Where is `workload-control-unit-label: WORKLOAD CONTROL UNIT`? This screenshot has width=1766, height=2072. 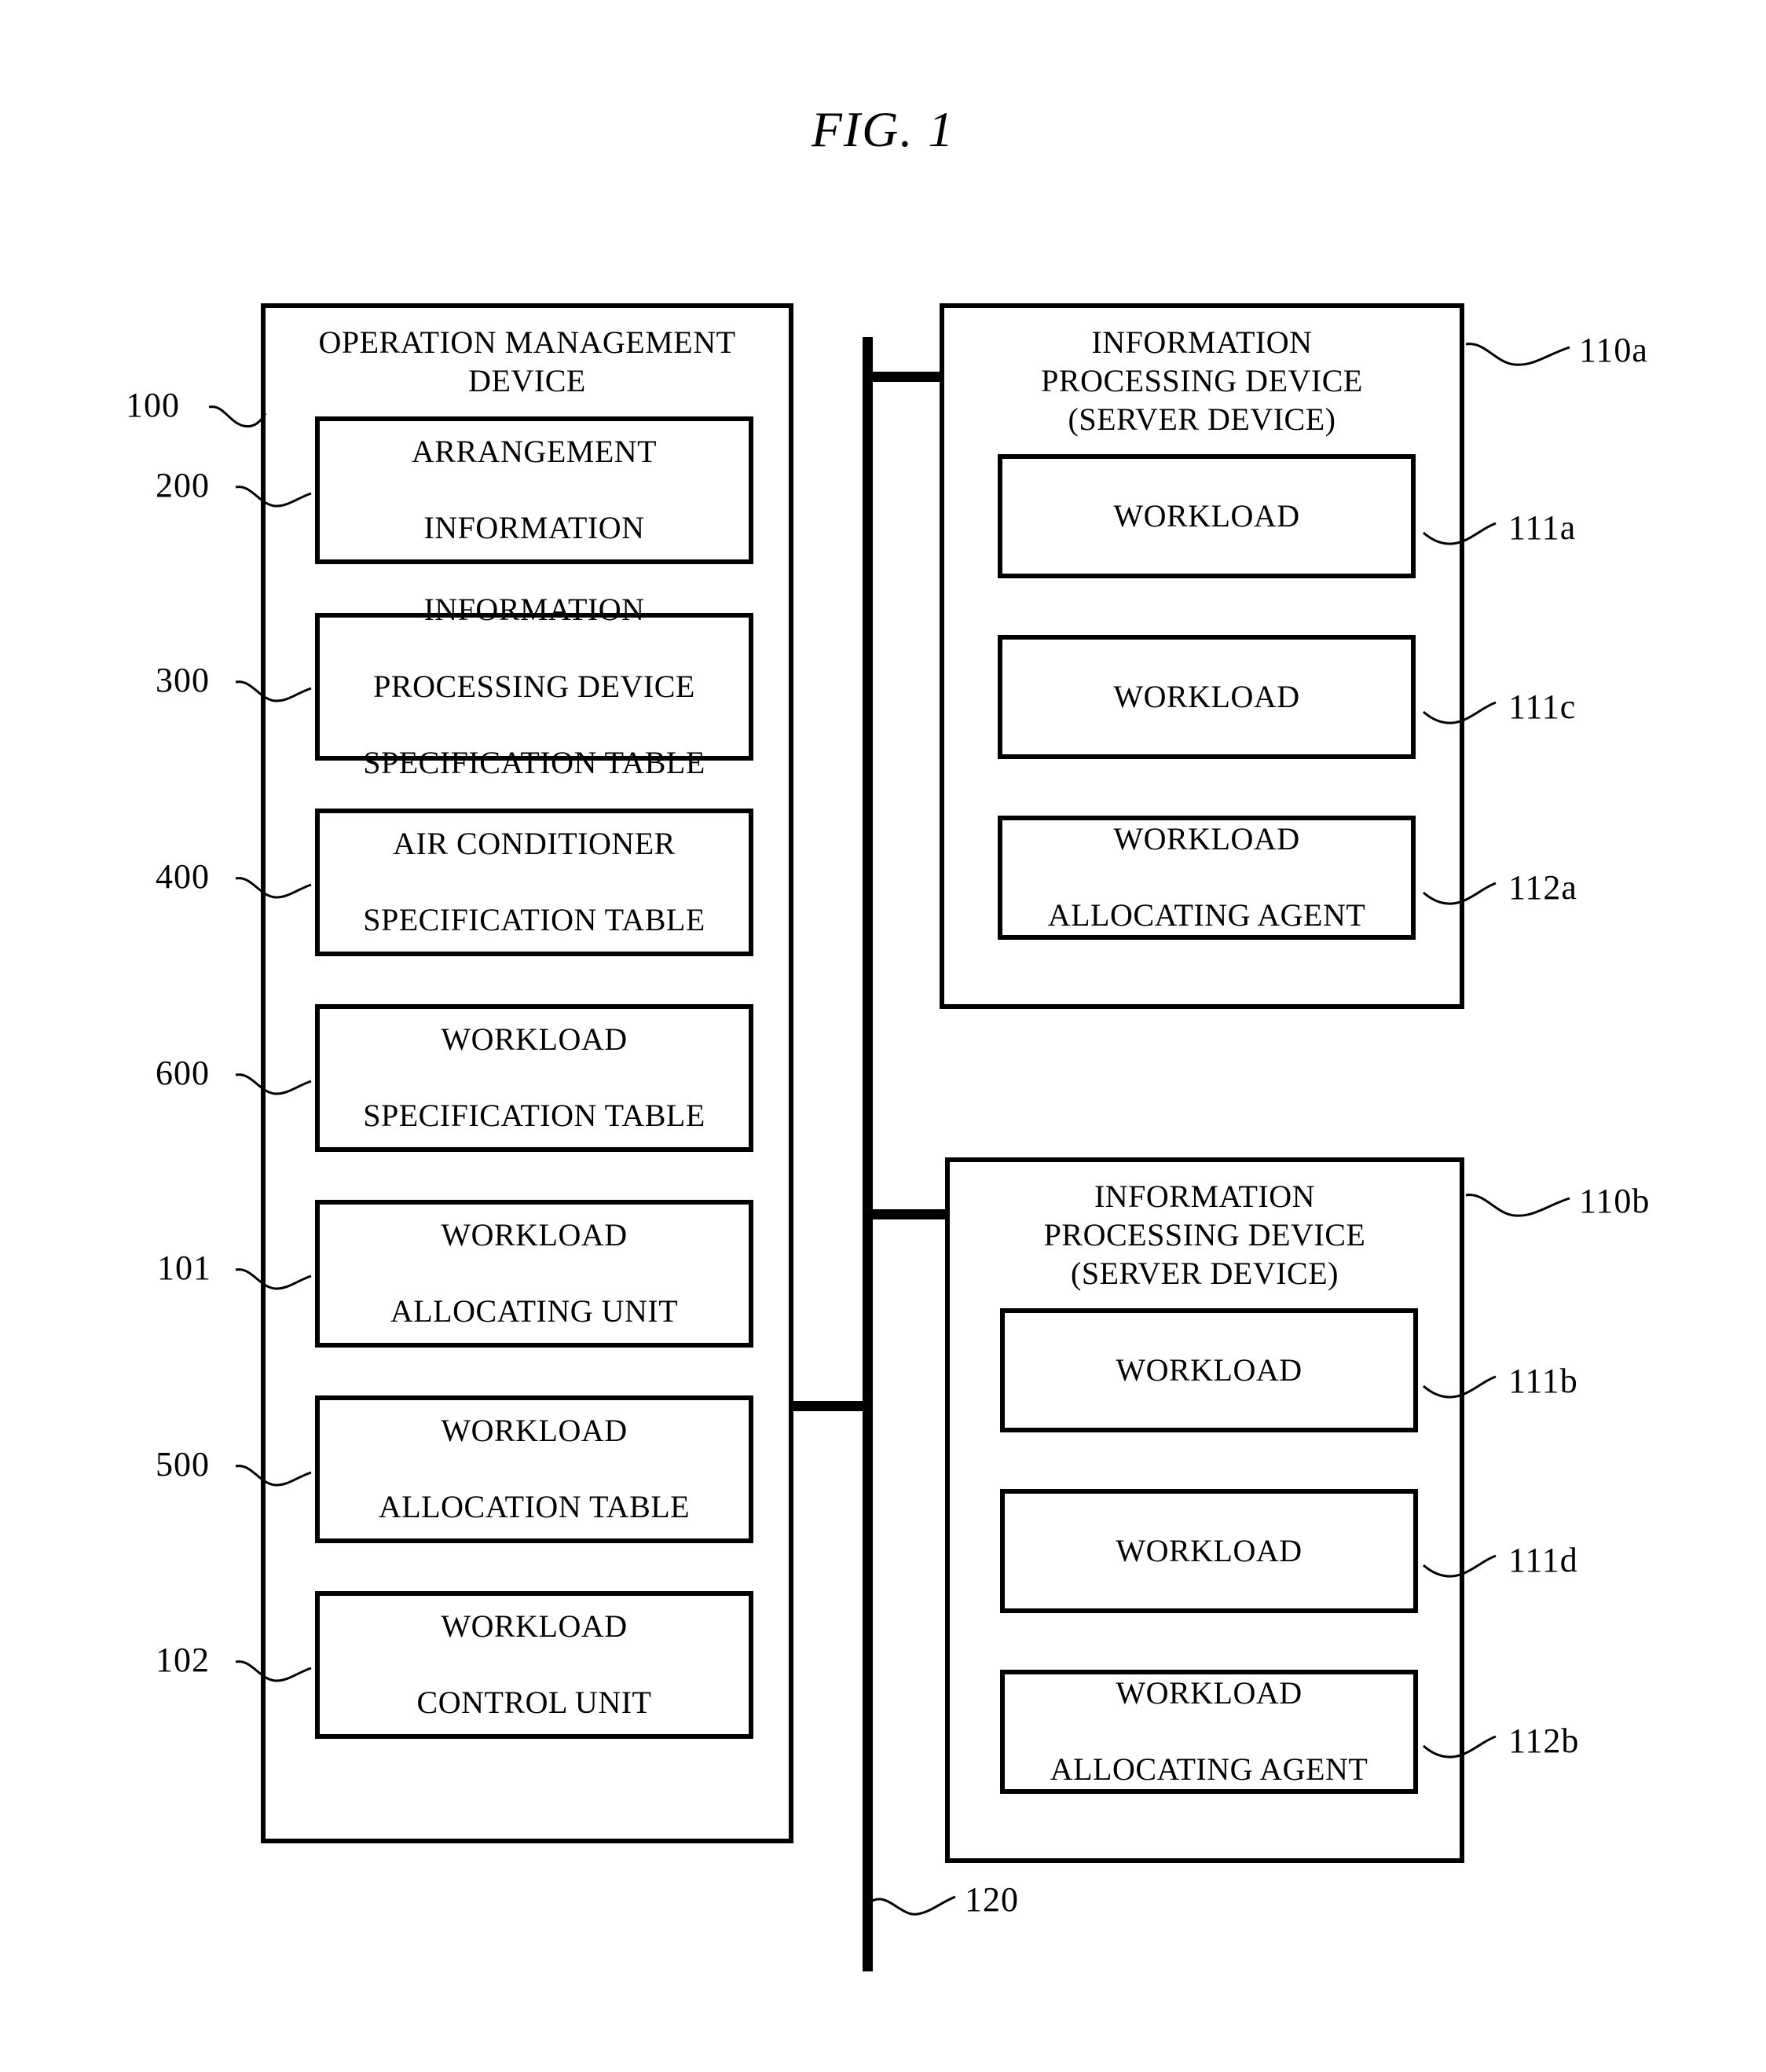 workload-control-unit-label: WORKLOAD CONTROL UNIT is located at coordinates (534, 1665).